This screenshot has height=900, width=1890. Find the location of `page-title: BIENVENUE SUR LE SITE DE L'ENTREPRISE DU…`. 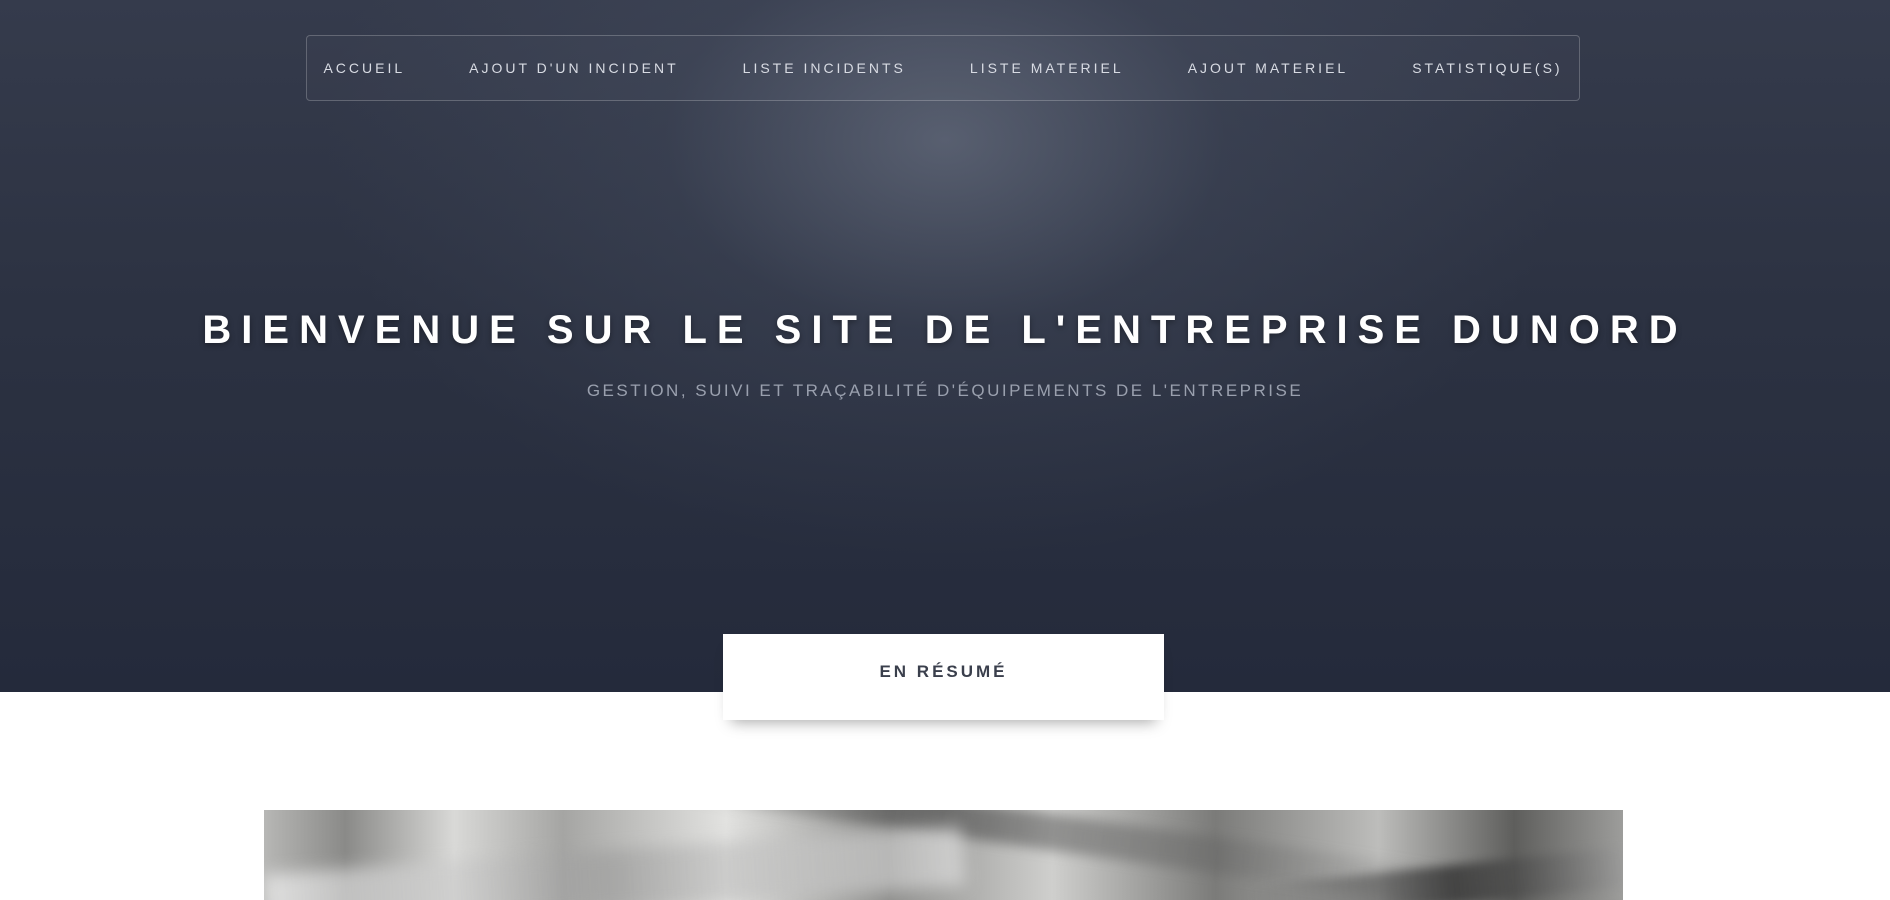

page-title: BIENVENUE SUR LE SITE DE L'ENTREPRISE DU… is located at coordinates (945, 330).